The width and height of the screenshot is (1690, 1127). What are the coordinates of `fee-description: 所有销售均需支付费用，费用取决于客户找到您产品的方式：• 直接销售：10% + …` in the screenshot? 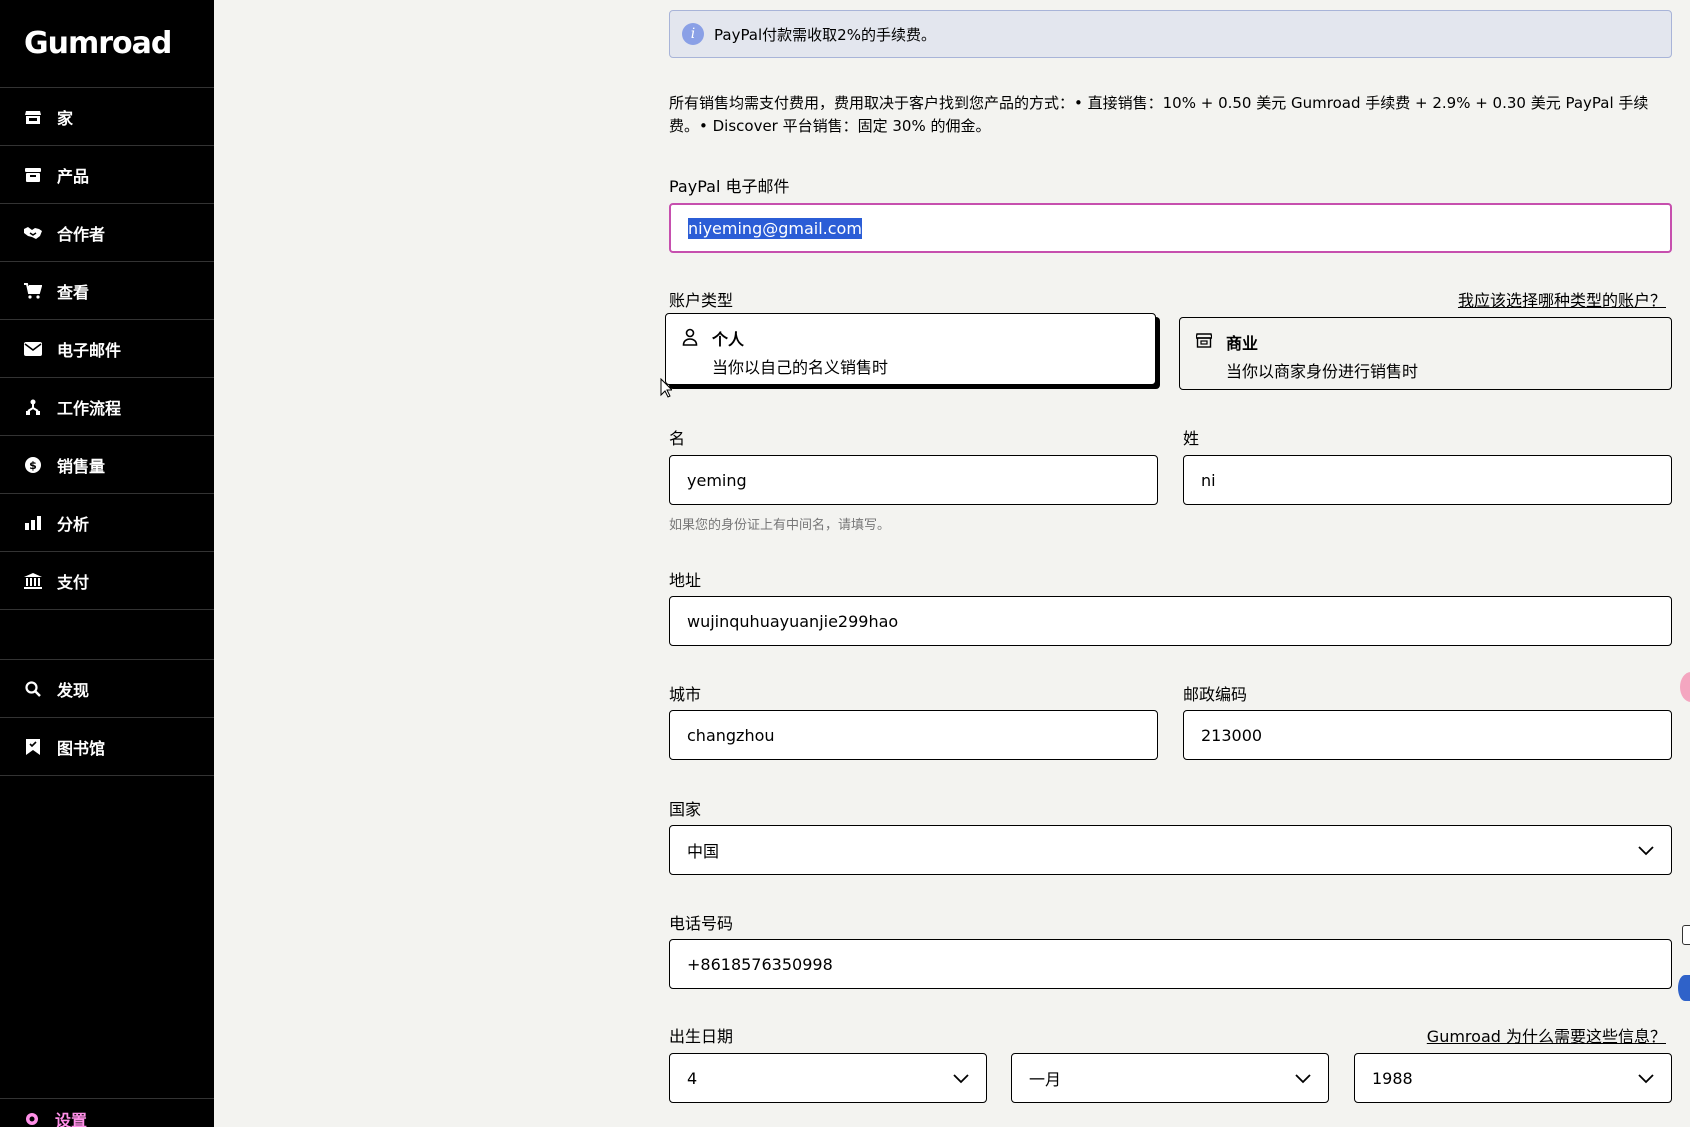 It's located at (1159, 114).